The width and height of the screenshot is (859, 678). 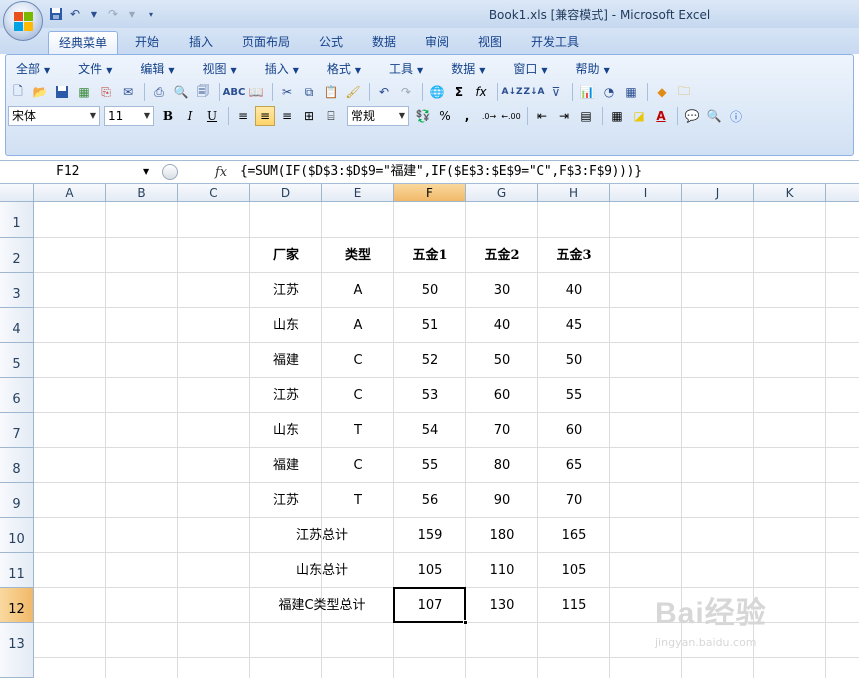 I want to click on print-icon: ⎙, so click(x=159, y=92).